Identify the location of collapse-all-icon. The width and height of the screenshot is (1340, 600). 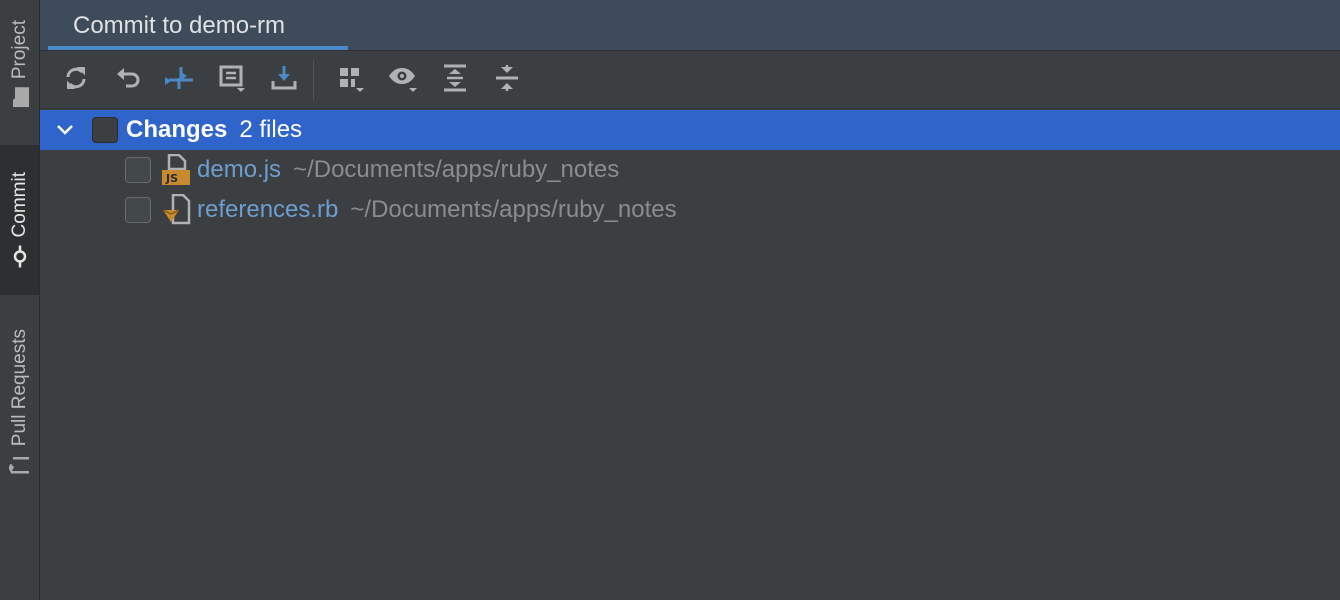
(507, 80).